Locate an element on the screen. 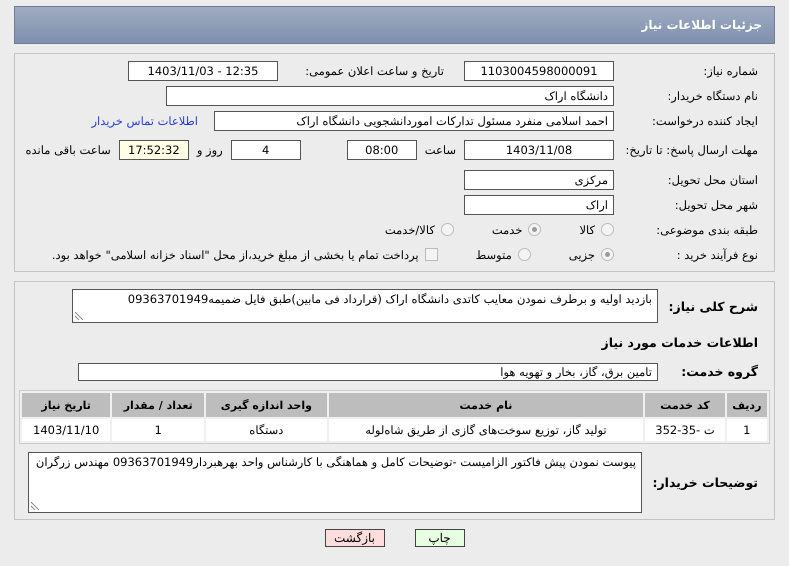 Image resolution: width=789 pixels, height=566 pixels. days-field: 4 is located at coordinates (265, 150).